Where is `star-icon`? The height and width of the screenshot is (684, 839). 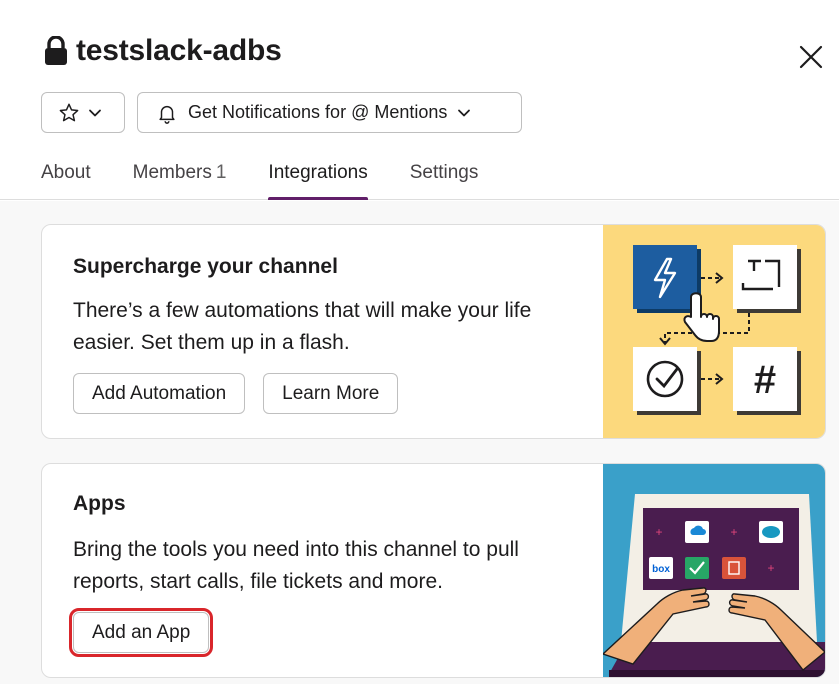 star-icon is located at coordinates (69, 112).